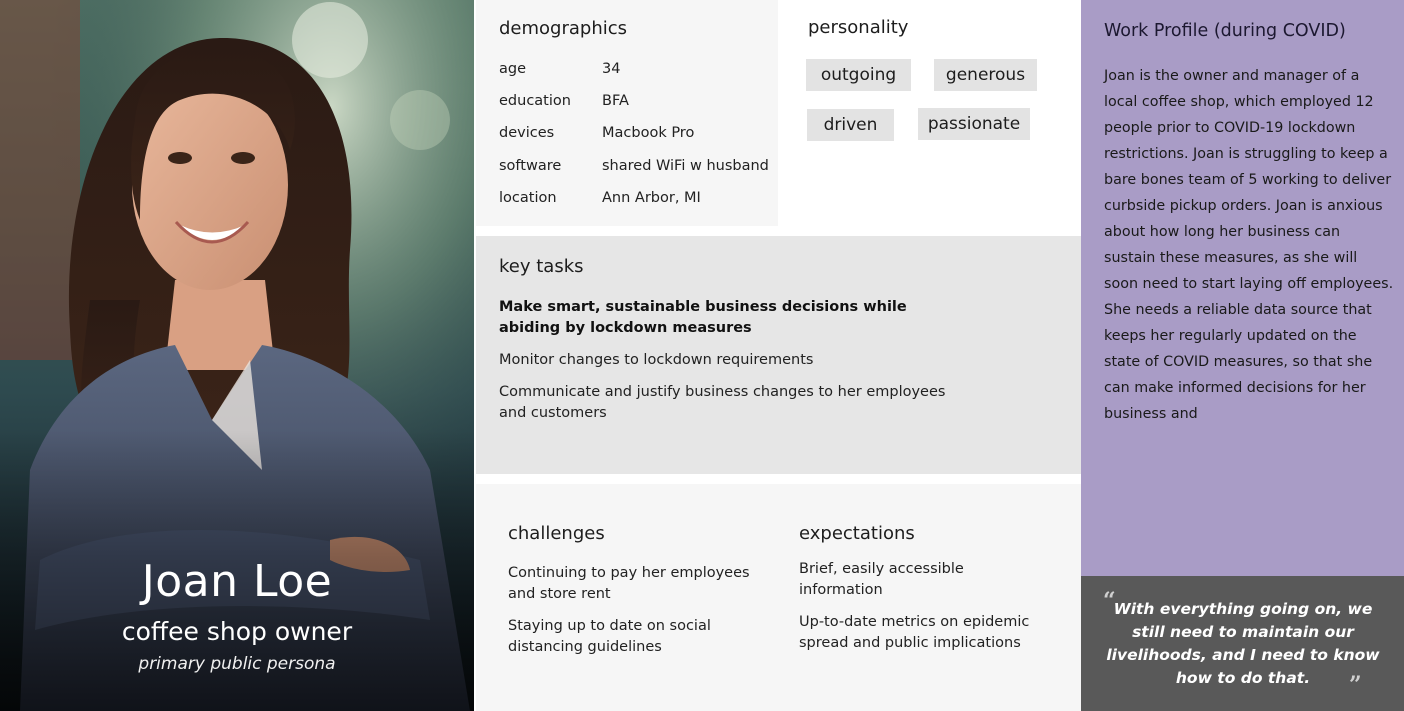  Describe the element at coordinates (237, 581) in the screenshot. I see `persona-name: Joan Loe` at that location.